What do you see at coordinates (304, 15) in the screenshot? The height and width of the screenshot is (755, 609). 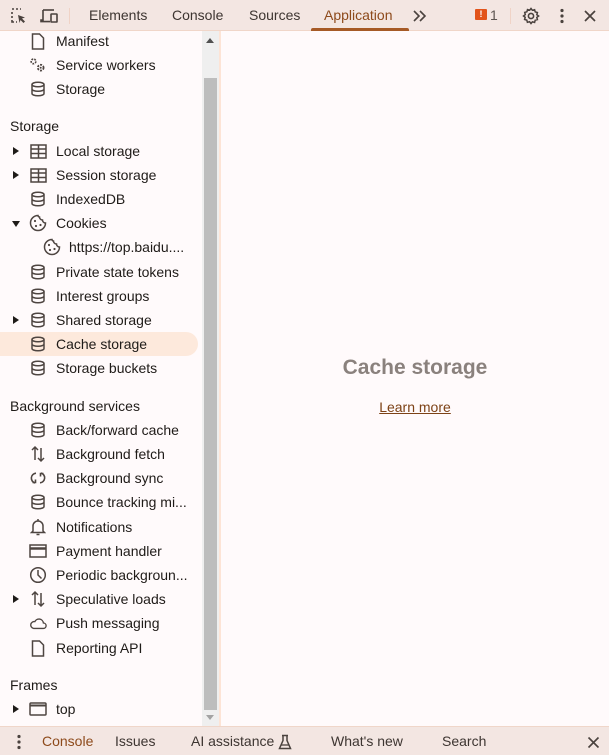 I see `devtools-toolbar: Elements Console Sources Application ! 1` at bounding box center [304, 15].